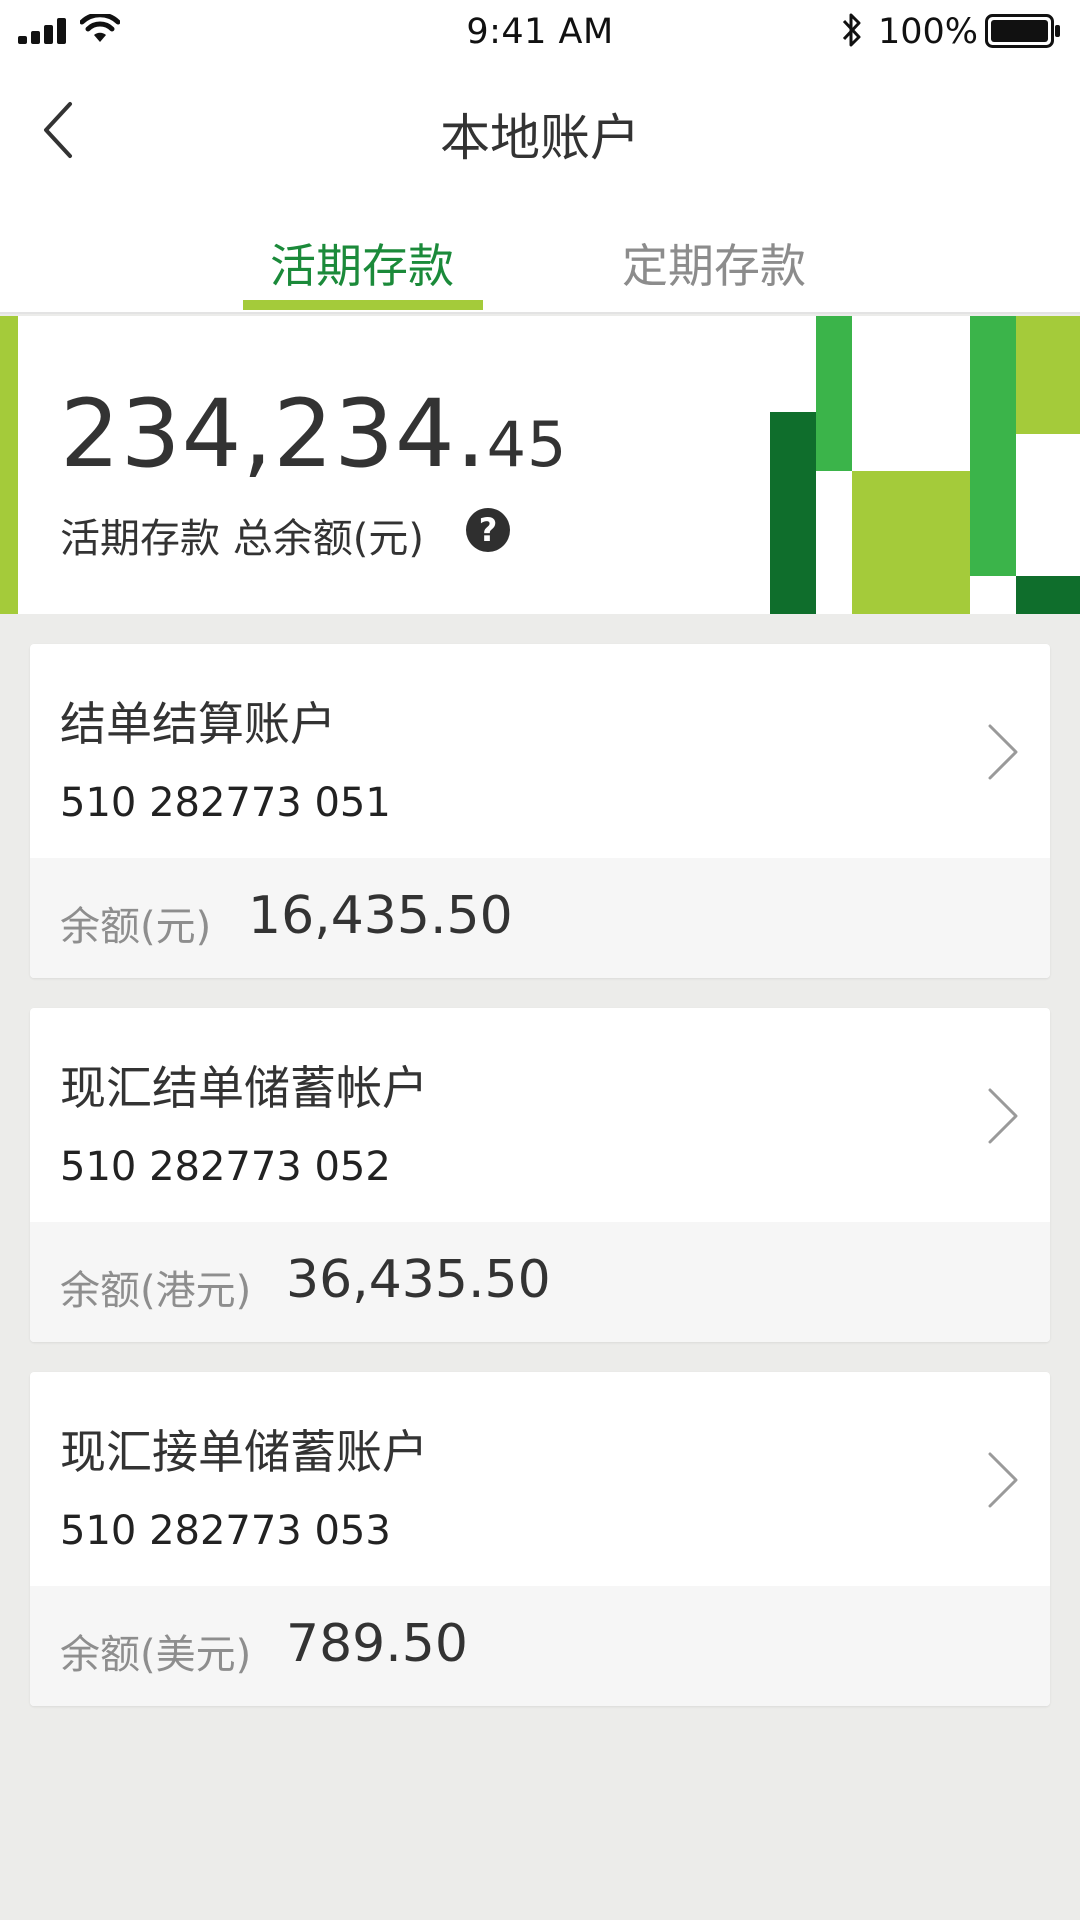 This screenshot has height=1920, width=1080. Describe the element at coordinates (156, 1655) in the screenshot. I see `balance-label: 余额(美元)` at that location.